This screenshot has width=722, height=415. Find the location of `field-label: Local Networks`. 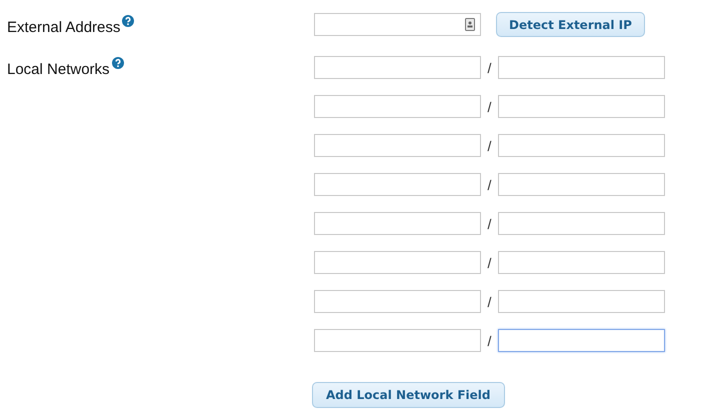

field-label: Local Networks is located at coordinates (58, 70).